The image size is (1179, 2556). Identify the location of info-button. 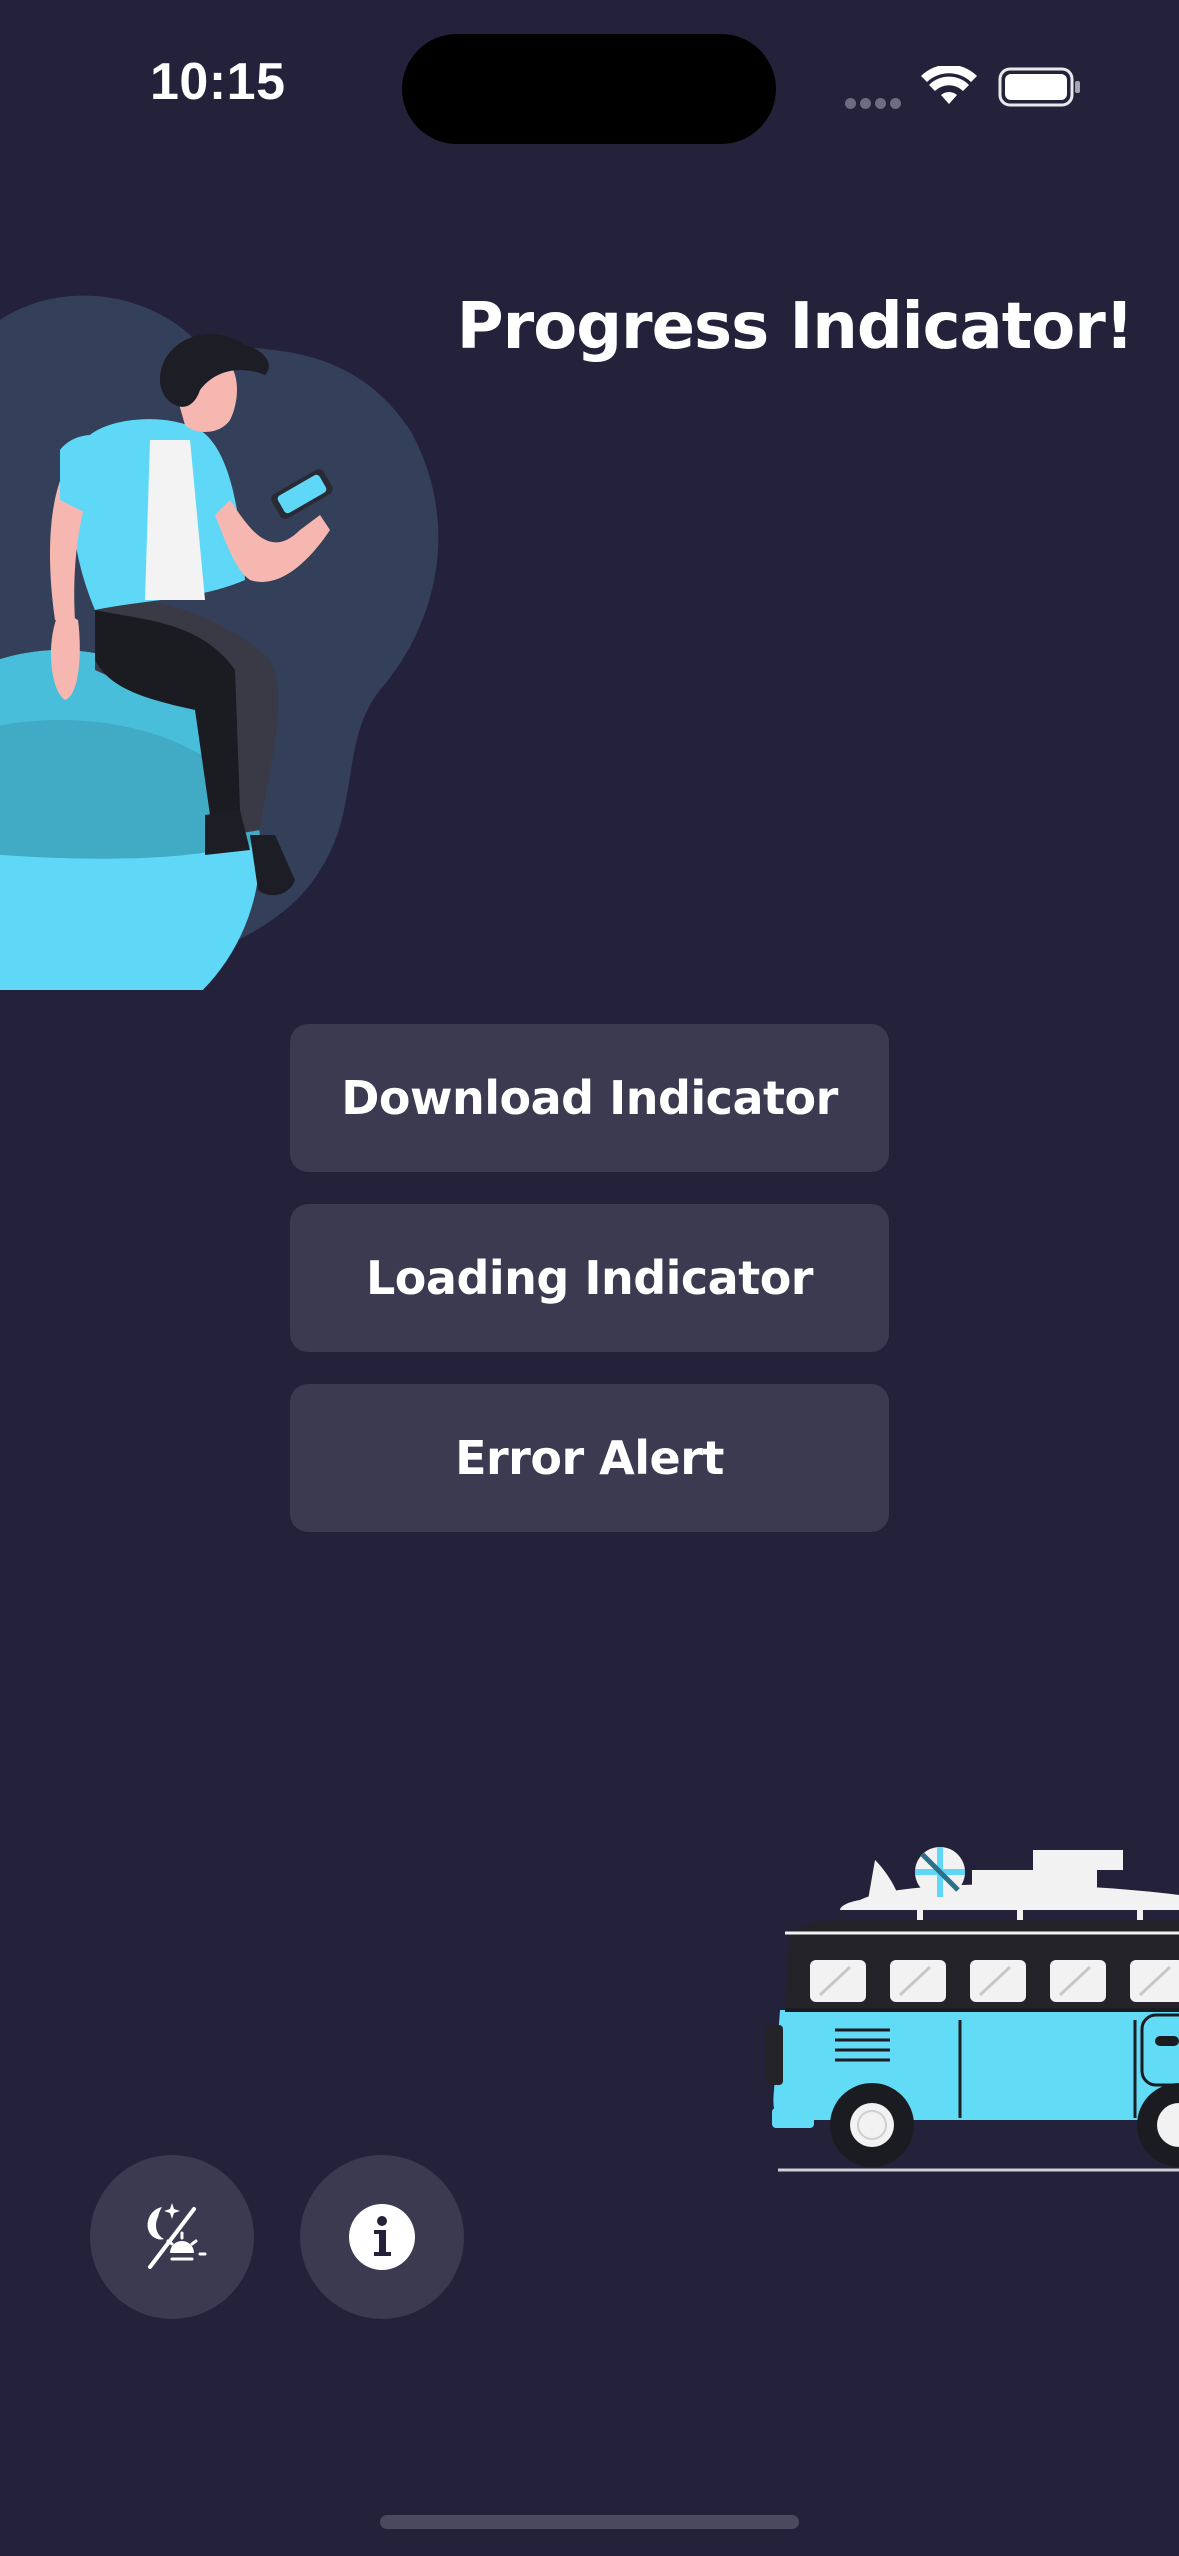
(382, 2237).